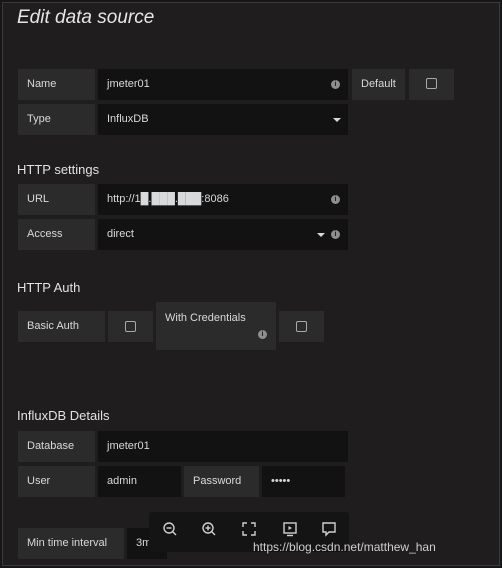 The image size is (502, 568). What do you see at coordinates (170, 532) in the screenshot?
I see `zoom-out-icon` at bounding box center [170, 532].